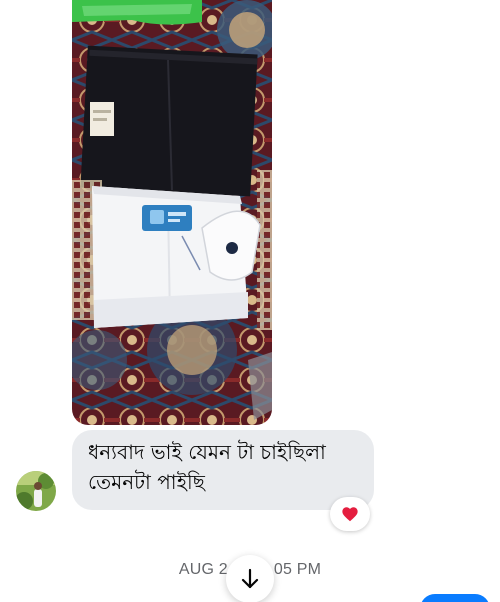 The image size is (500, 602). What do you see at coordinates (455, 598) in the screenshot?
I see `sent-message-bubble-partial` at bounding box center [455, 598].